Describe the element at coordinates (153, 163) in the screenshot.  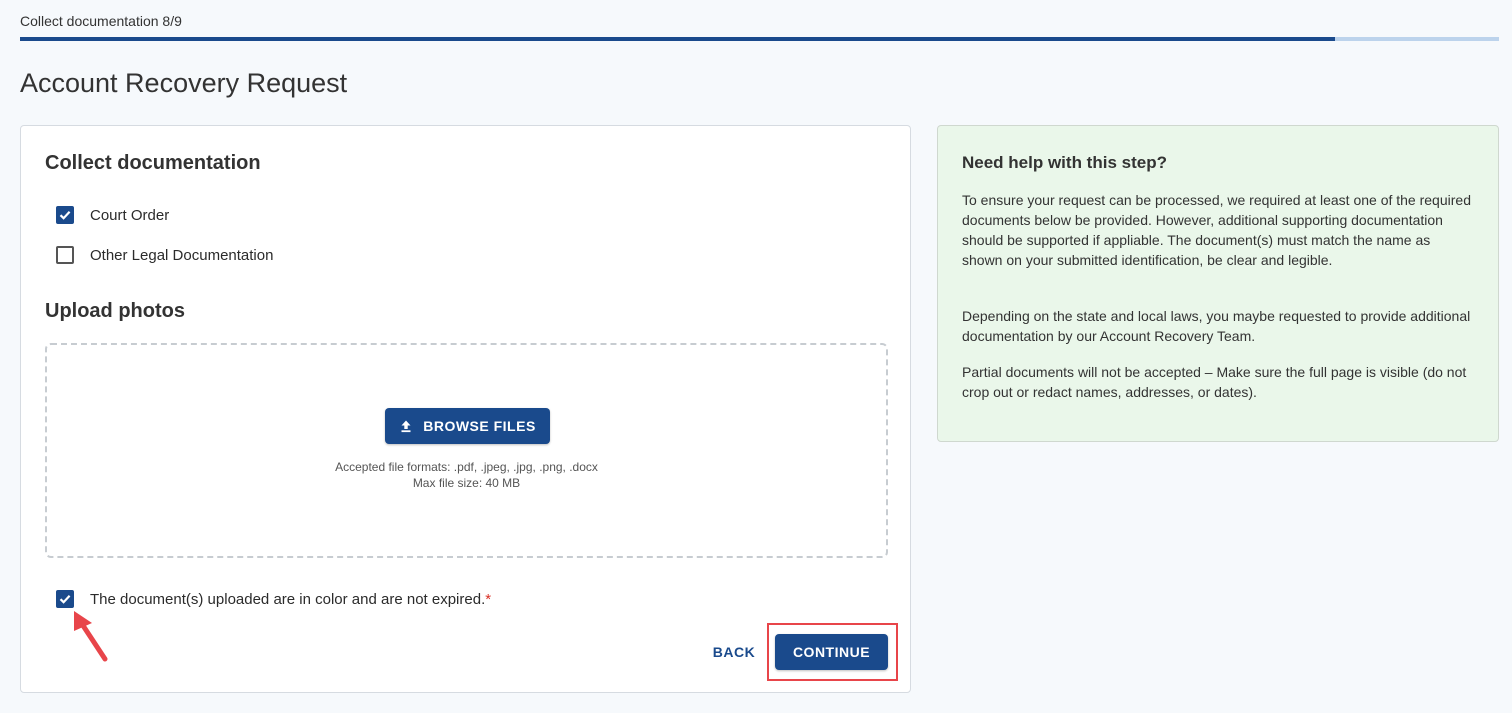
I see `section-title-collect-documentation: Collect documentation` at that location.